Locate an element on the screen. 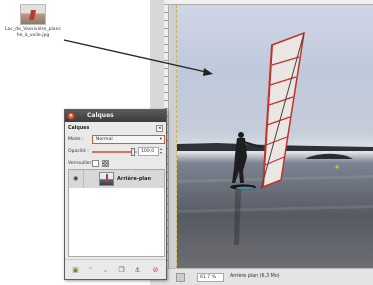 This screenshot has height=285, width=373. lock-pixels-checkbox is located at coordinates (95, 163).